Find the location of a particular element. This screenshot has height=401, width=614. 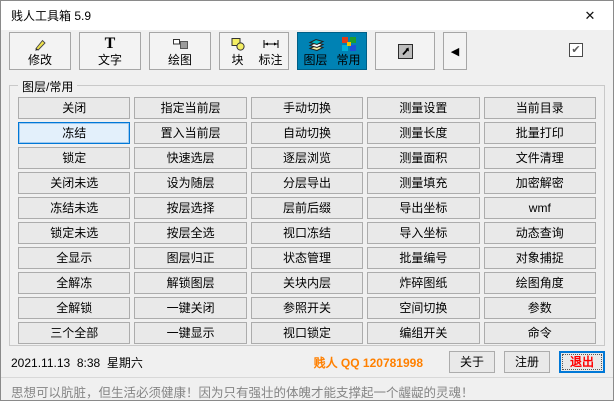

tool-button: 批量编号 is located at coordinates (423, 258).